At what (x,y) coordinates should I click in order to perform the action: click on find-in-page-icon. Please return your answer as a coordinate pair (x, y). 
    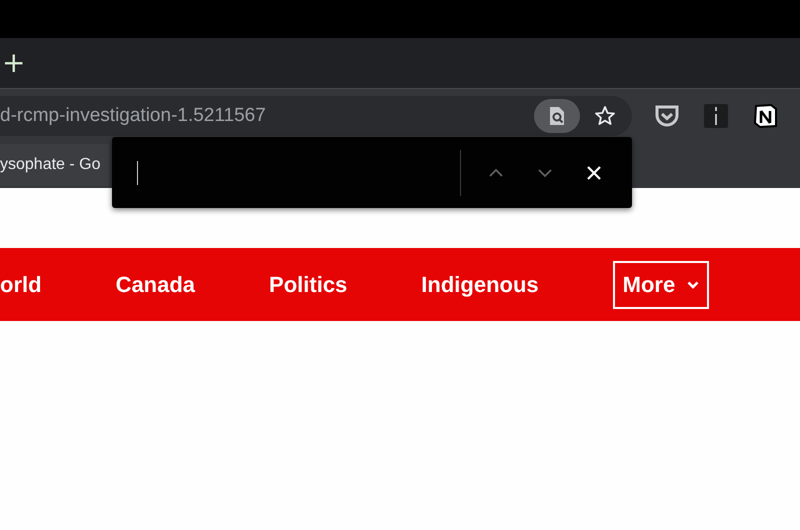
    Looking at the image, I should click on (557, 116).